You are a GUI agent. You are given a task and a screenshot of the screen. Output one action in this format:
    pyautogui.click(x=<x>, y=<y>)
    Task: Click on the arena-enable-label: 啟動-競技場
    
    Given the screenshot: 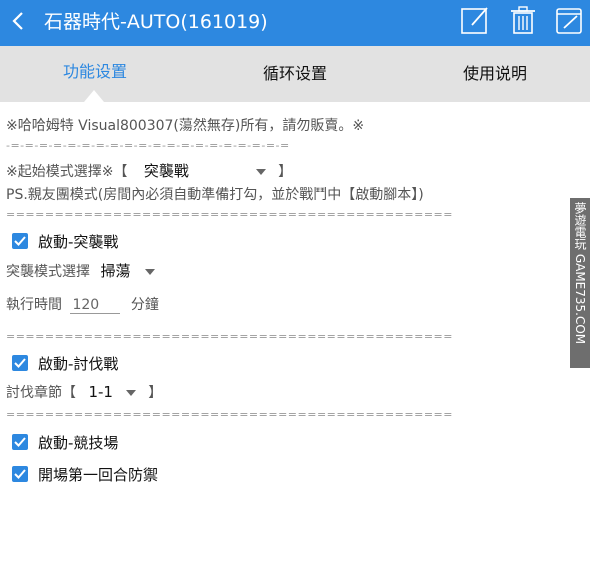 What is the action you would take?
    pyautogui.click(x=78, y=442)
    